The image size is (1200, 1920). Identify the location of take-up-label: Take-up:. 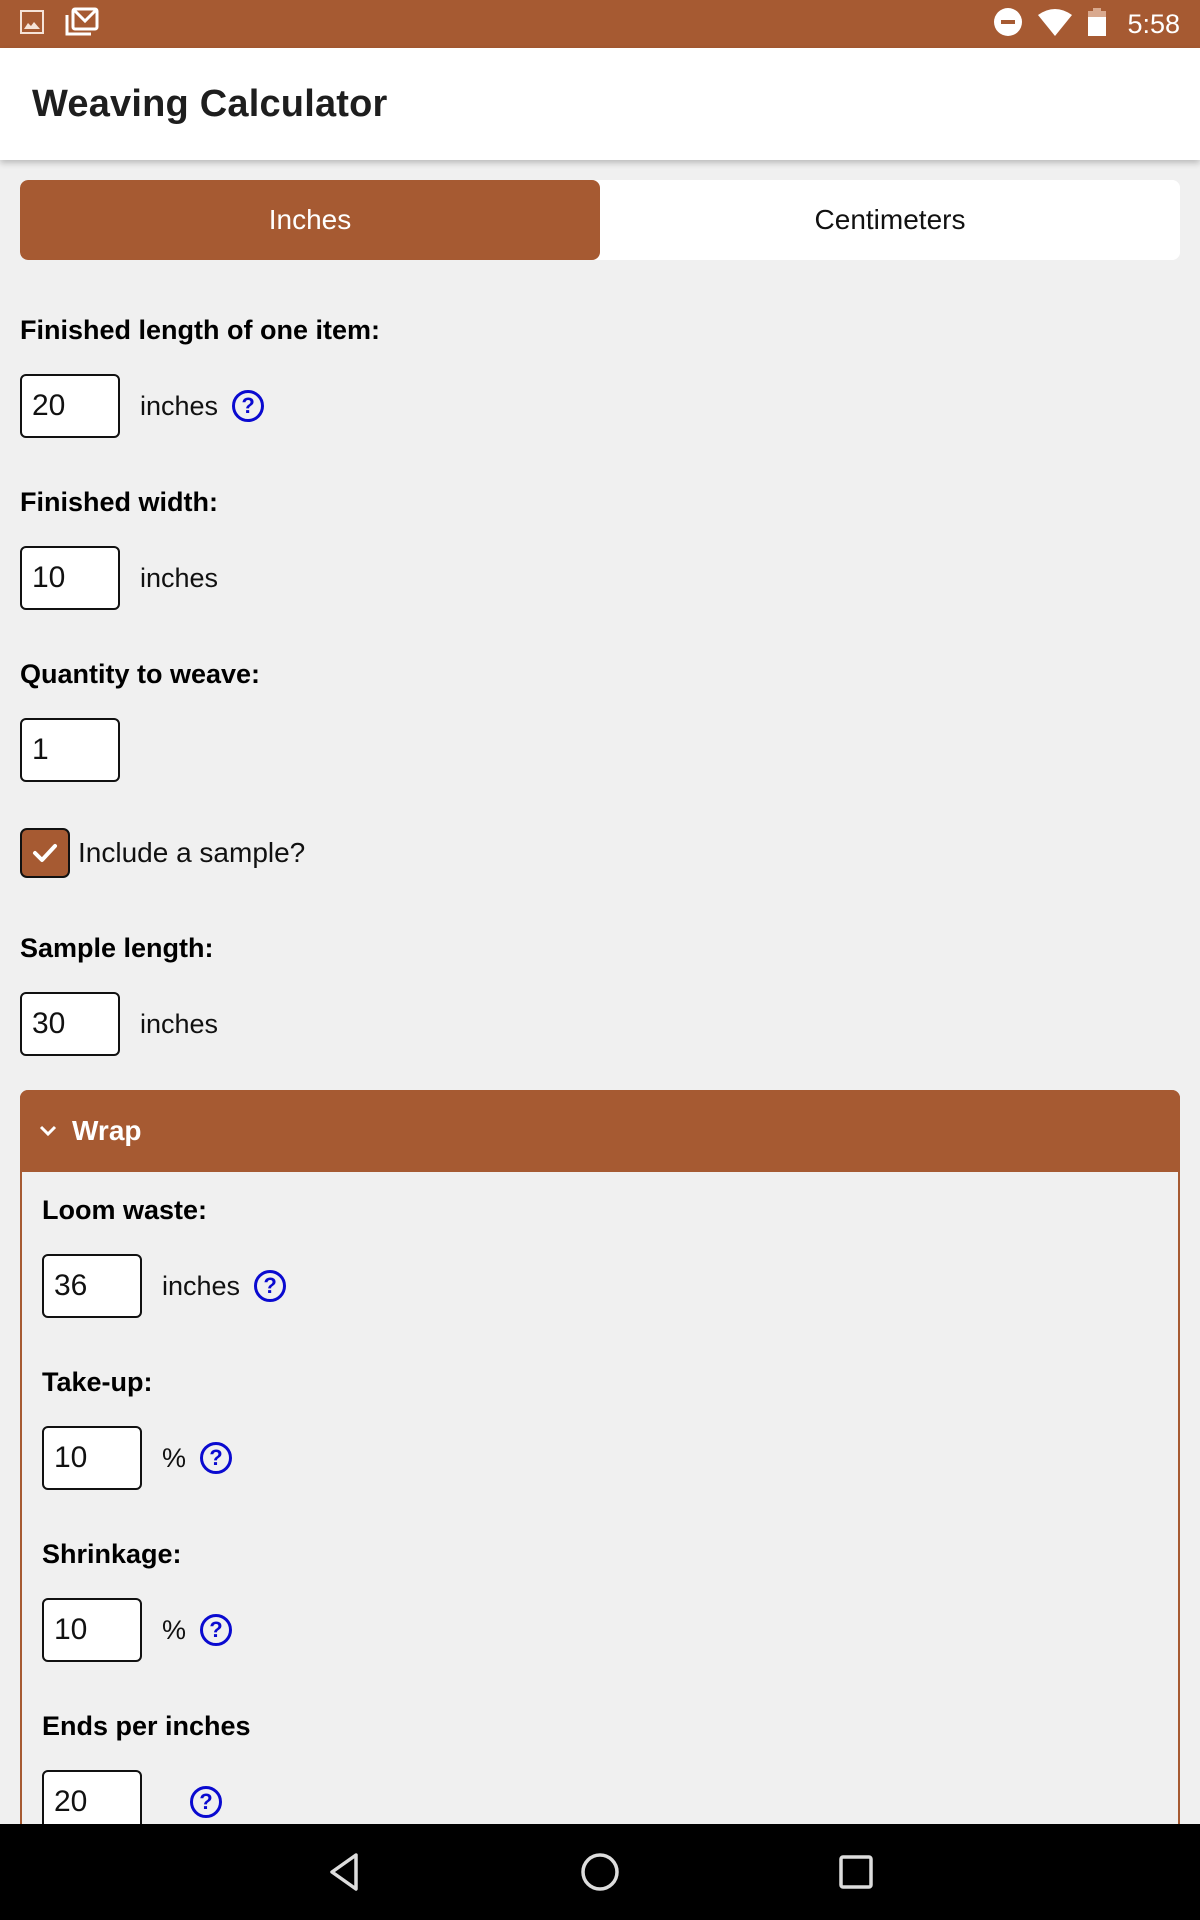
(97, 1382).